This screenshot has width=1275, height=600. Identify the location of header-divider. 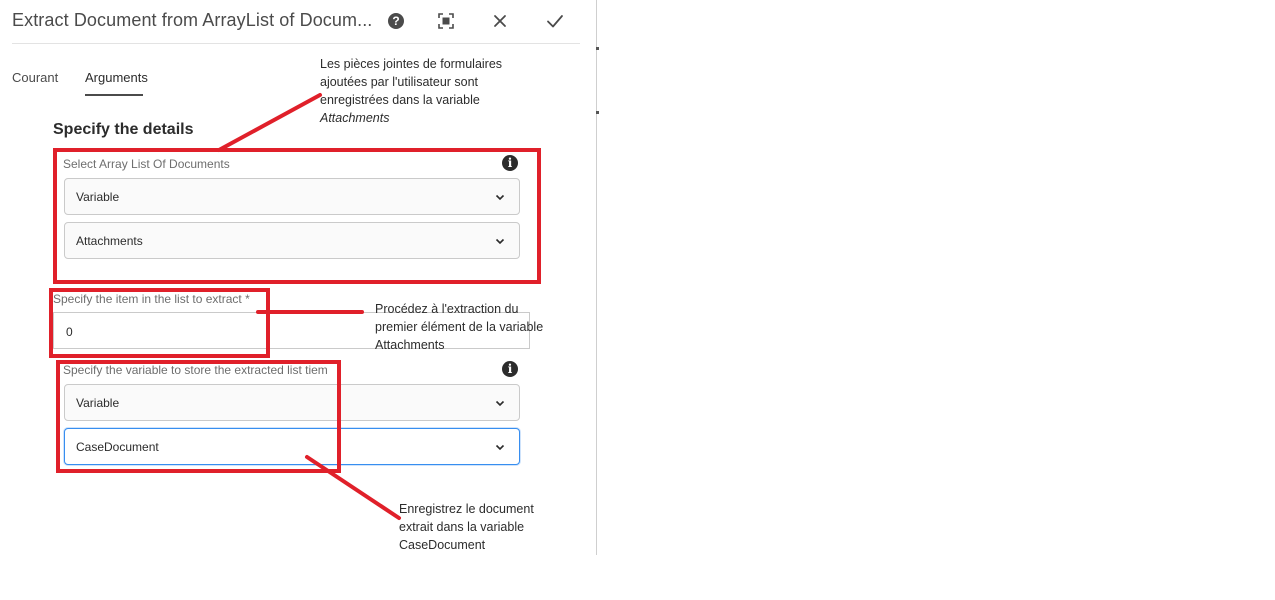
(296, 43).